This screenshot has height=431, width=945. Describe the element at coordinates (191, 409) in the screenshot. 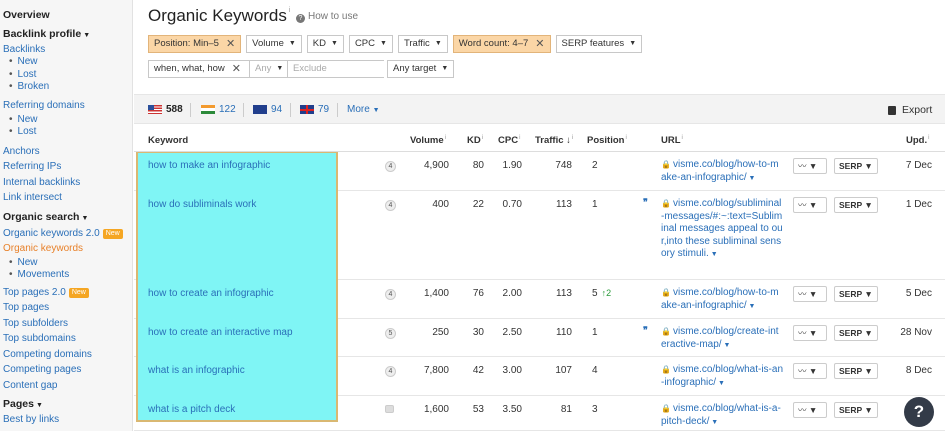

I see `keyword-link: what is a pitch deck` at that location.